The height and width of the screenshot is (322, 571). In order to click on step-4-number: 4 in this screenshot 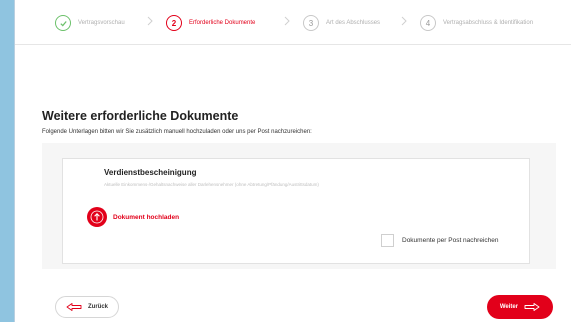, I will do `click(428, 23)`.